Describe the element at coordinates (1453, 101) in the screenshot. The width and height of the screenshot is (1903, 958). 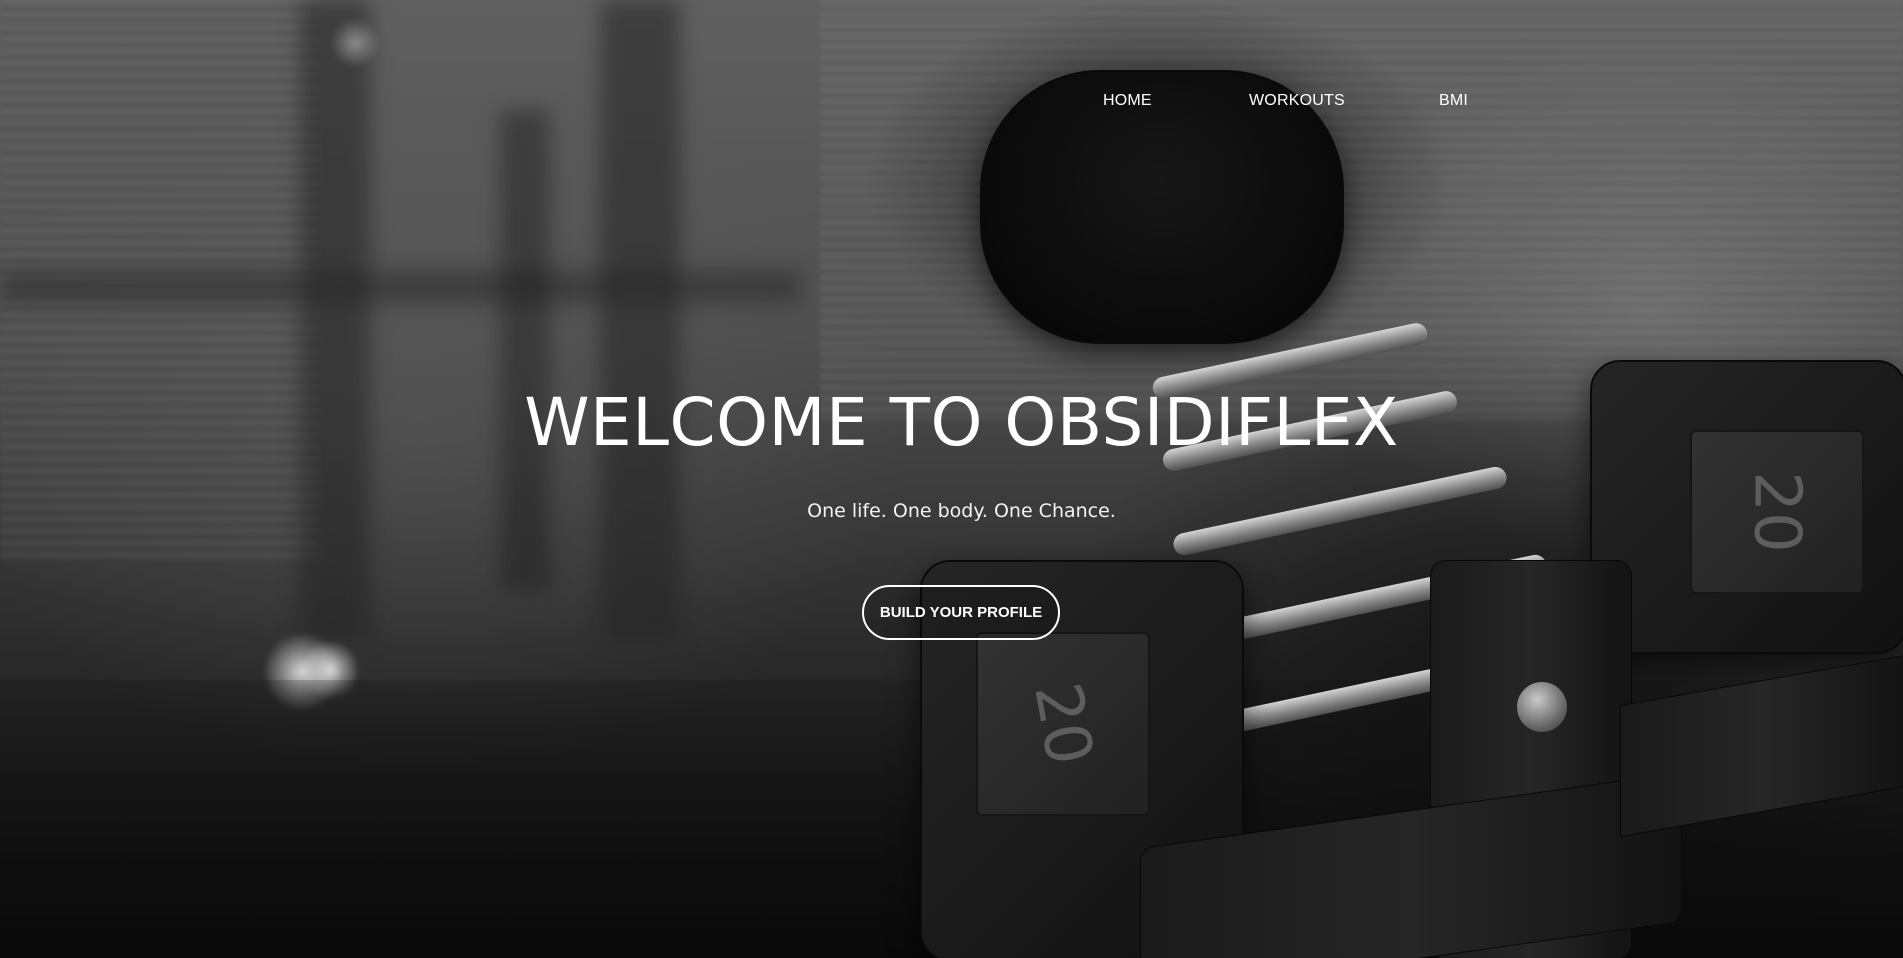
I see `nav-link-bmi: BMI` at that location.